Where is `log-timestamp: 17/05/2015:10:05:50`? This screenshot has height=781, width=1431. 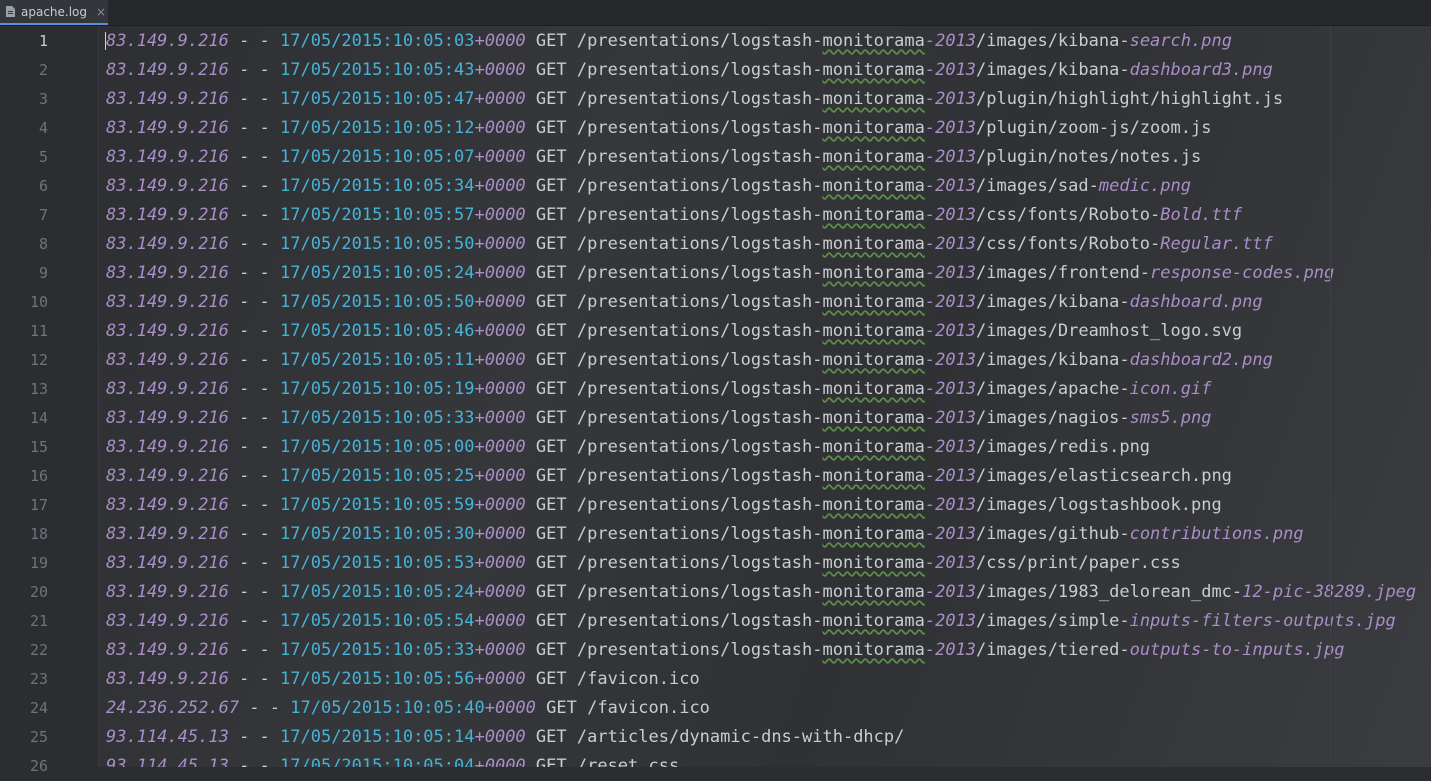 log-timestamp: 17/05/2015:10:05:50 is located at coordinates (377, 302).